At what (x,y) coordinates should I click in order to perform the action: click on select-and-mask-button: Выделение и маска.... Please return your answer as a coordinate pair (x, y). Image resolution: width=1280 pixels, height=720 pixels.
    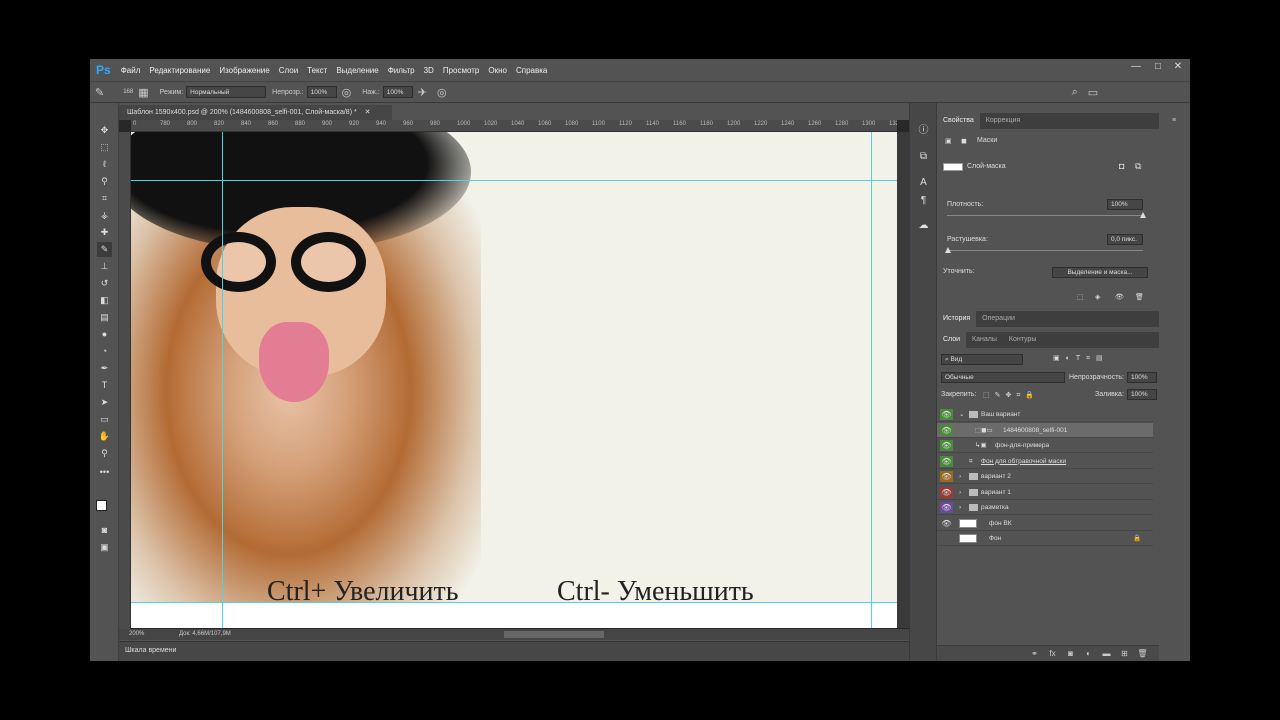
    Looking at the image, I should click on (1100, 272).